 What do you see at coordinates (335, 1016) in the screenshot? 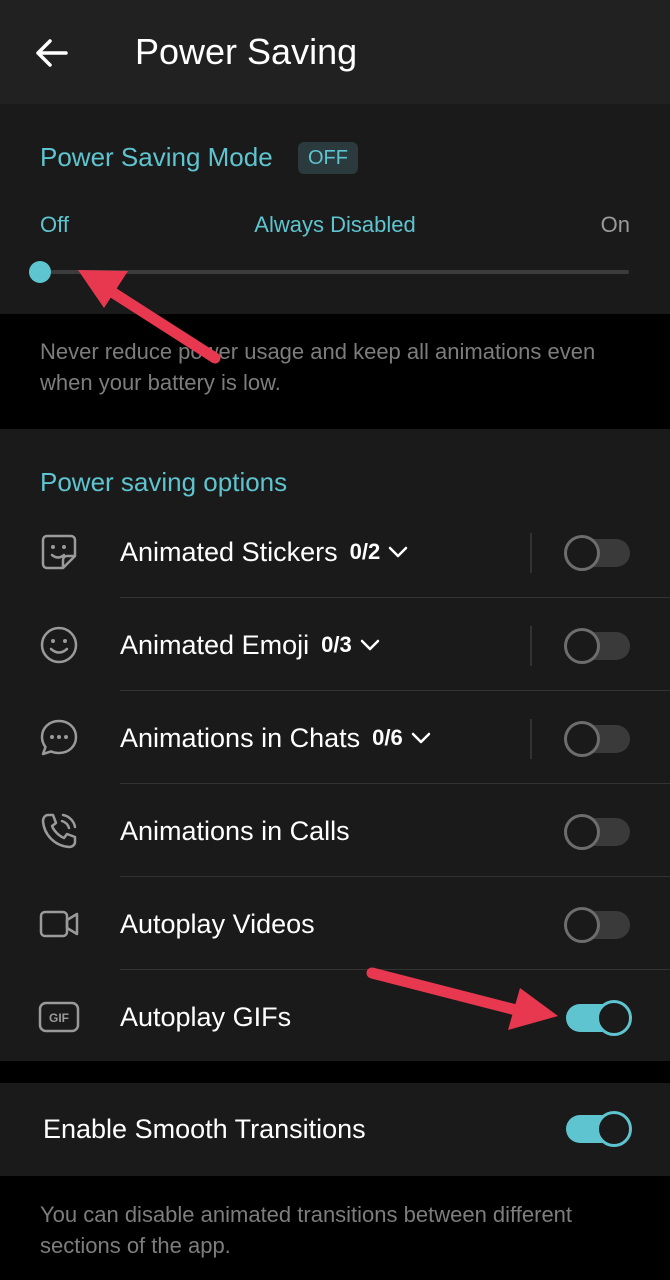
I see `option-row-autoplay-gifs: GIF Autoplay GIFs` at bounding box center [335, 1016].